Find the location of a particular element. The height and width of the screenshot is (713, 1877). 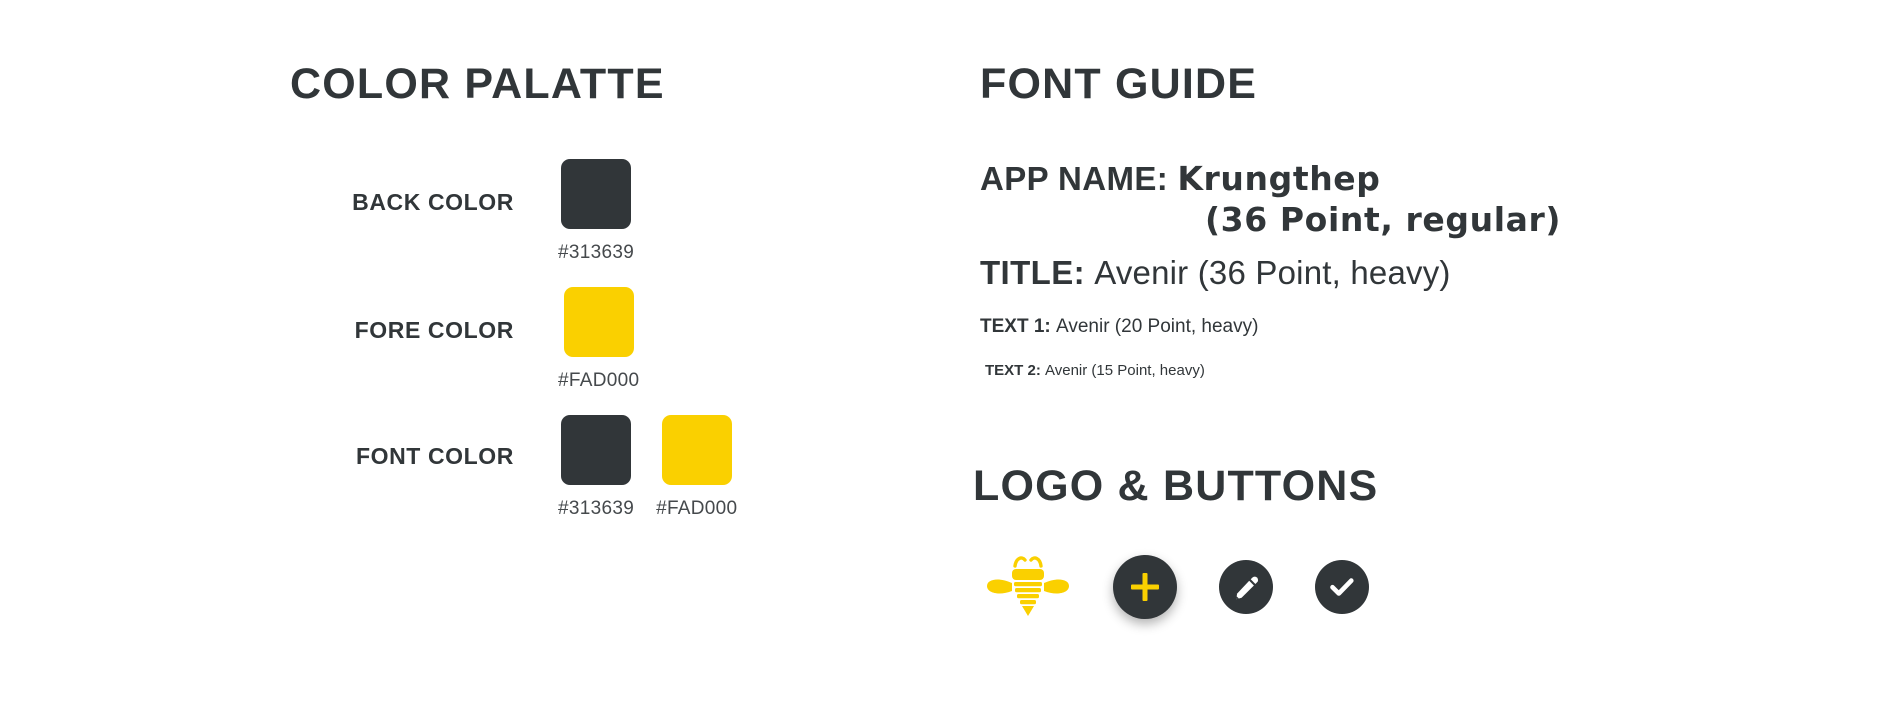

title-spec-value: Avenir (36 Point, heavy) is located at coordinates (1272, 273).